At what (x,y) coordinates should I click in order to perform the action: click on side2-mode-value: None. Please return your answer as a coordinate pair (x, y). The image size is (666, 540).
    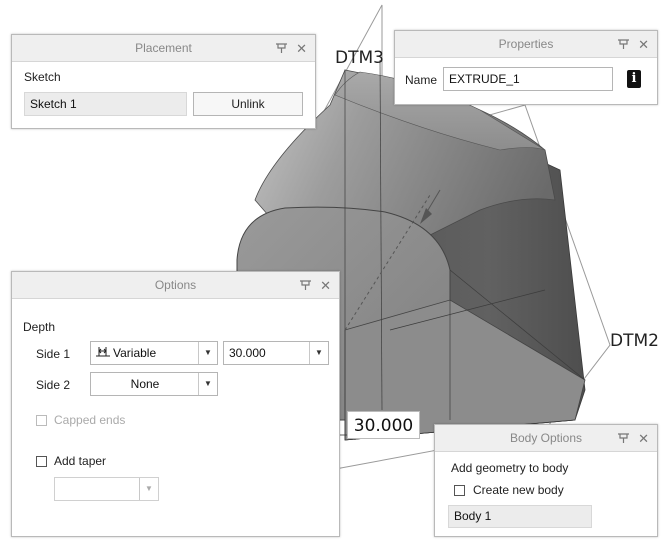
    Looking at the image, I should click on (145, 384).